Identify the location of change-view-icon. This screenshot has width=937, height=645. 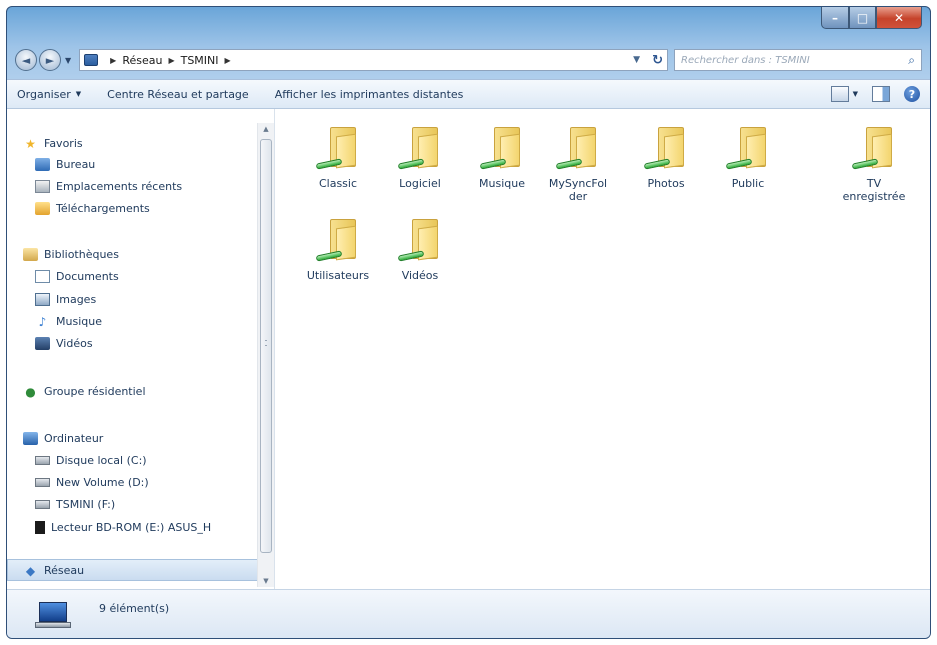
(839, 94).